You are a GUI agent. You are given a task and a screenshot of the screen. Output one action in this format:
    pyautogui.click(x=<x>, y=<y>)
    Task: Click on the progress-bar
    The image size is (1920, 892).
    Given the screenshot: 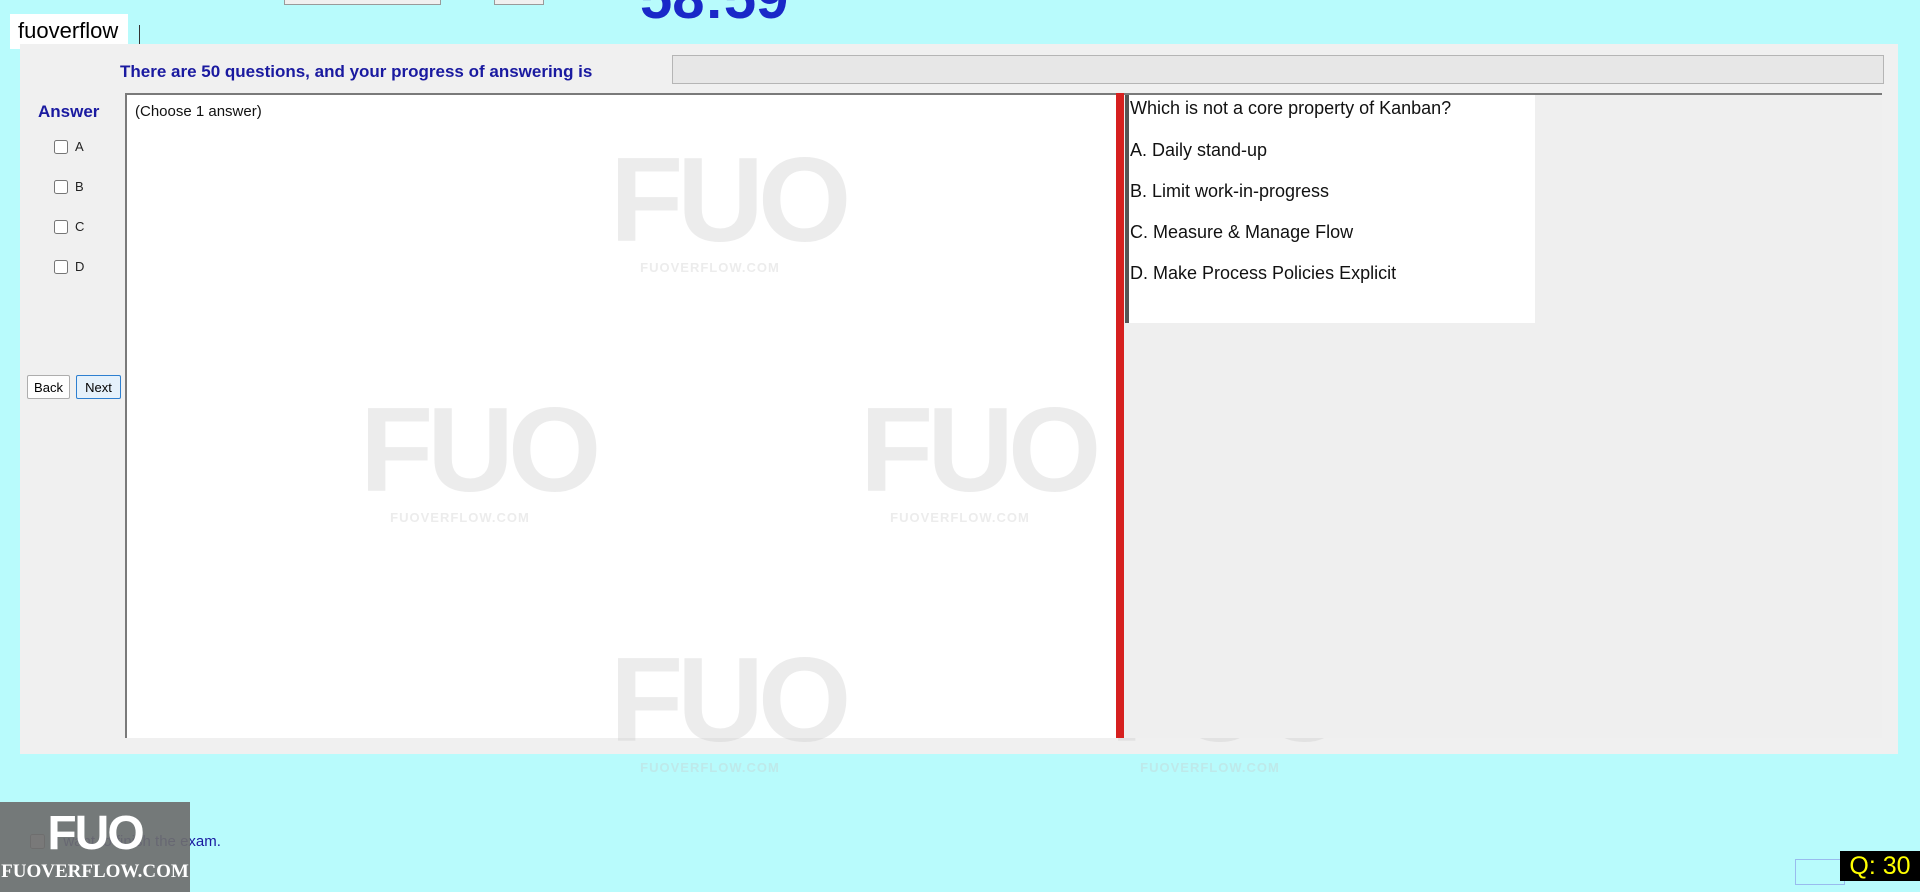 What is the action you would take?
    pyautogui.click(x=1278, y=69)
    